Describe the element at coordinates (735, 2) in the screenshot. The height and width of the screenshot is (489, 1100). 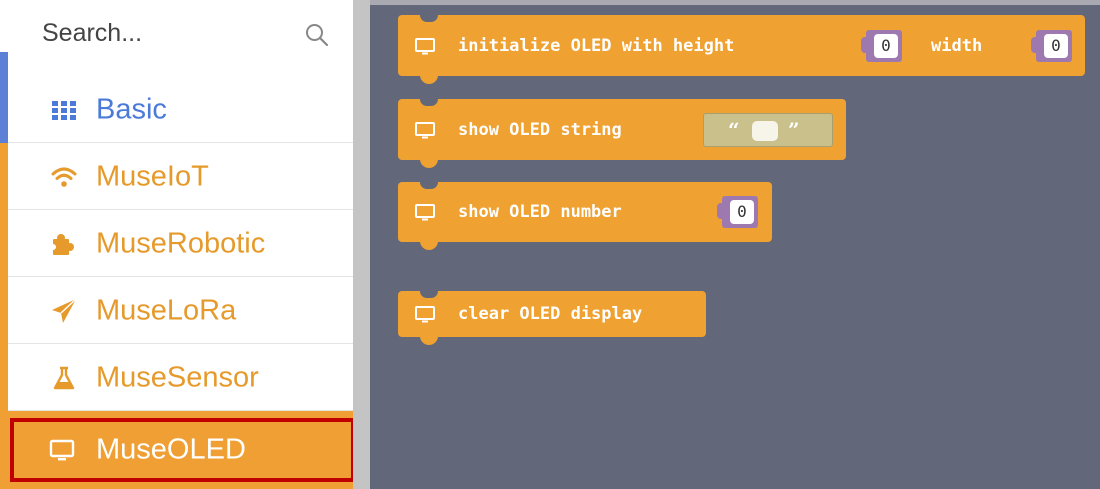
I see `workspace-top-border` at that location.